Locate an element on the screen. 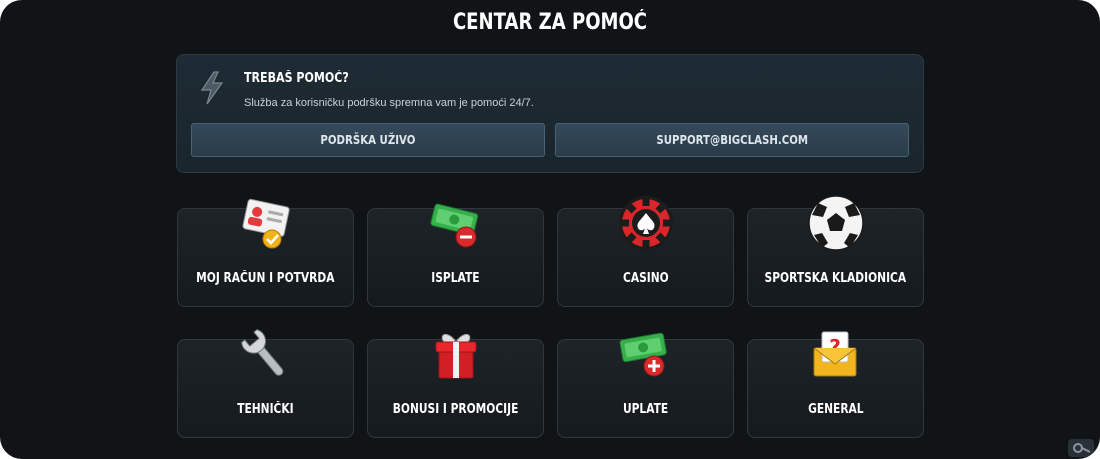 This screenshot has width=1100, height=459. poker-chip-icon is located at coordinates (645, 223).